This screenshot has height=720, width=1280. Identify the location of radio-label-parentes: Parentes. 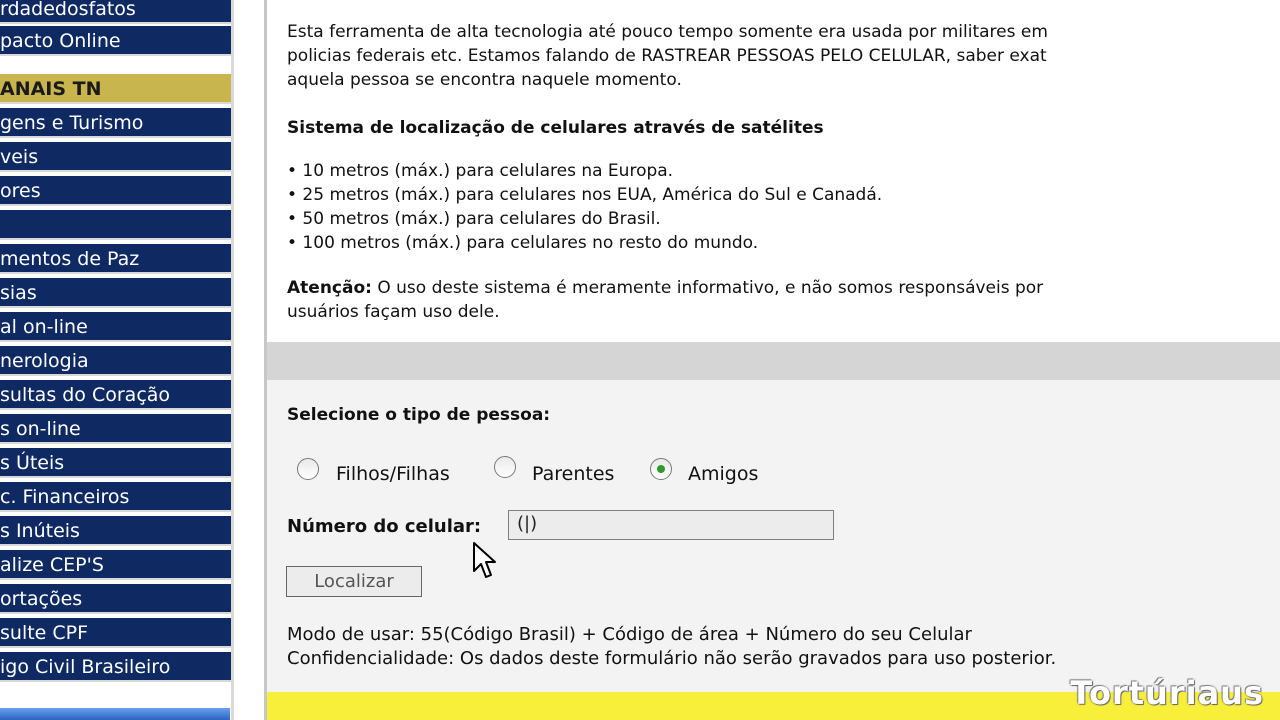
(573, 474).